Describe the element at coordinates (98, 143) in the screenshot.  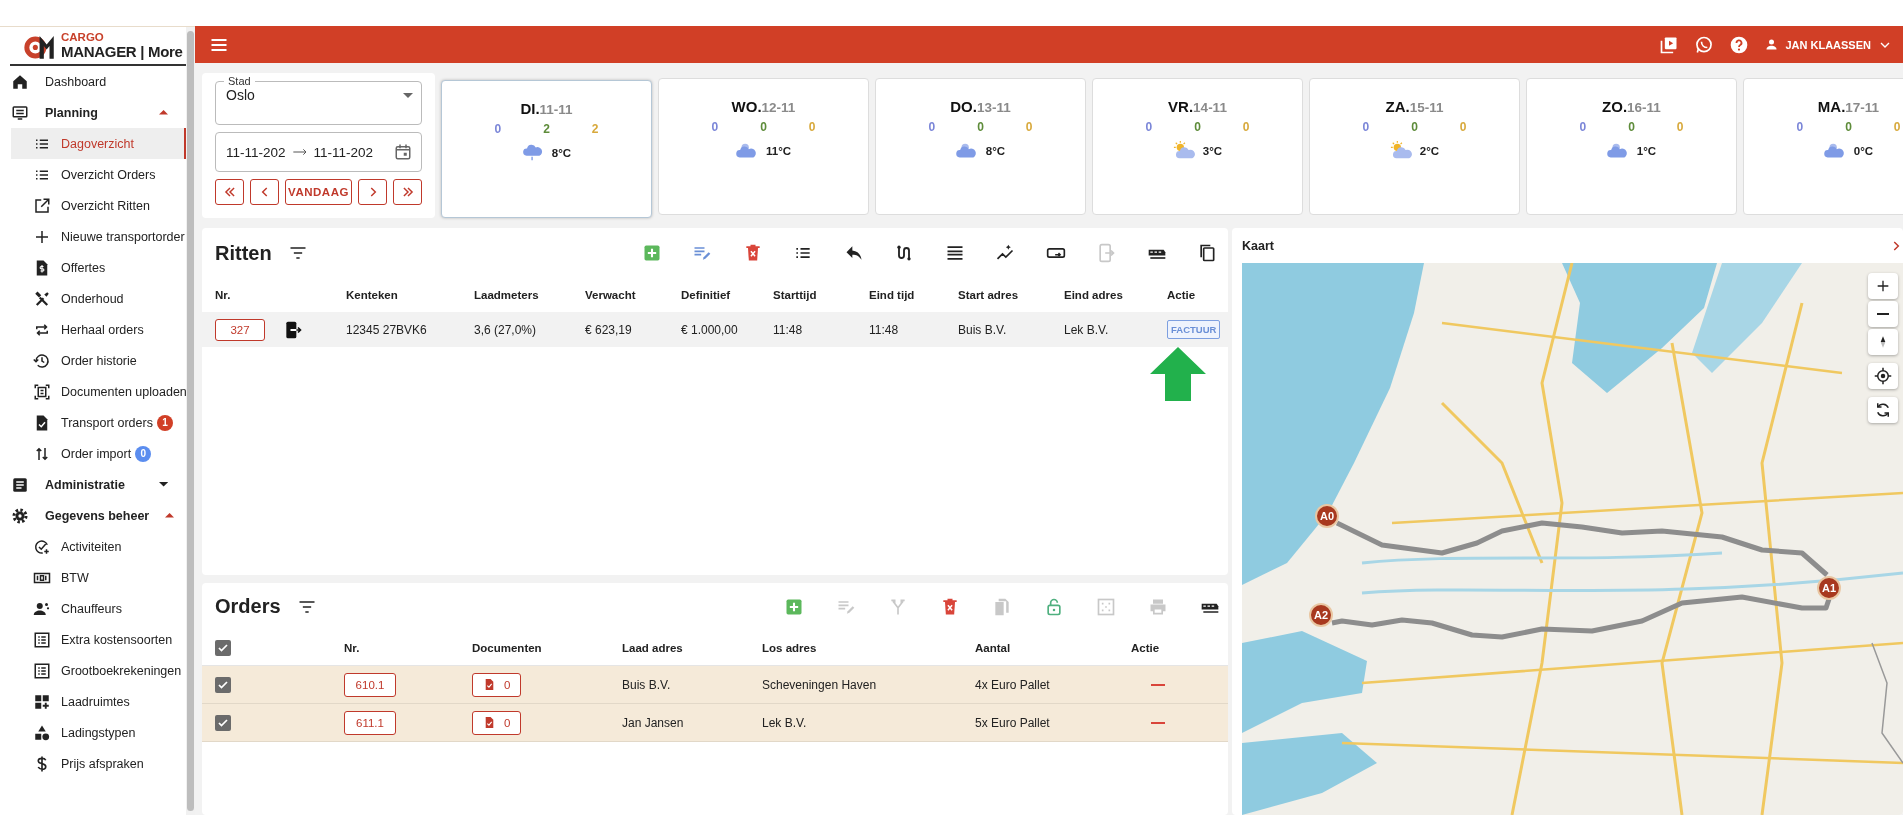
I see `sidebar-item: Dagoverzicht` at that location.